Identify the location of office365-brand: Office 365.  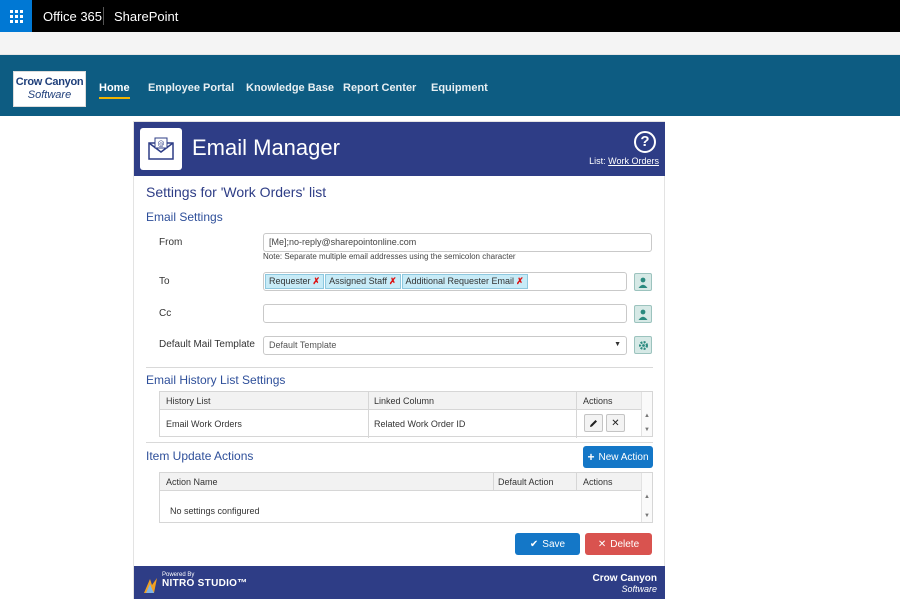
(72, 16).